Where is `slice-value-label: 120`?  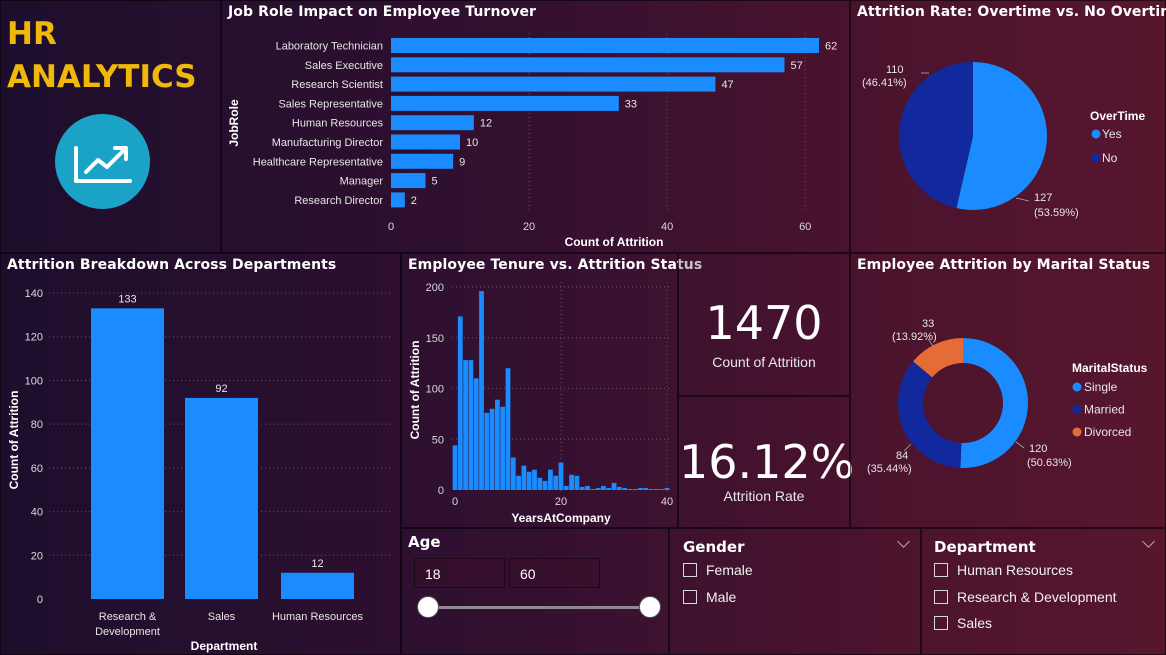
slice-value-label: 120 is located at coordinates (1038, 449).